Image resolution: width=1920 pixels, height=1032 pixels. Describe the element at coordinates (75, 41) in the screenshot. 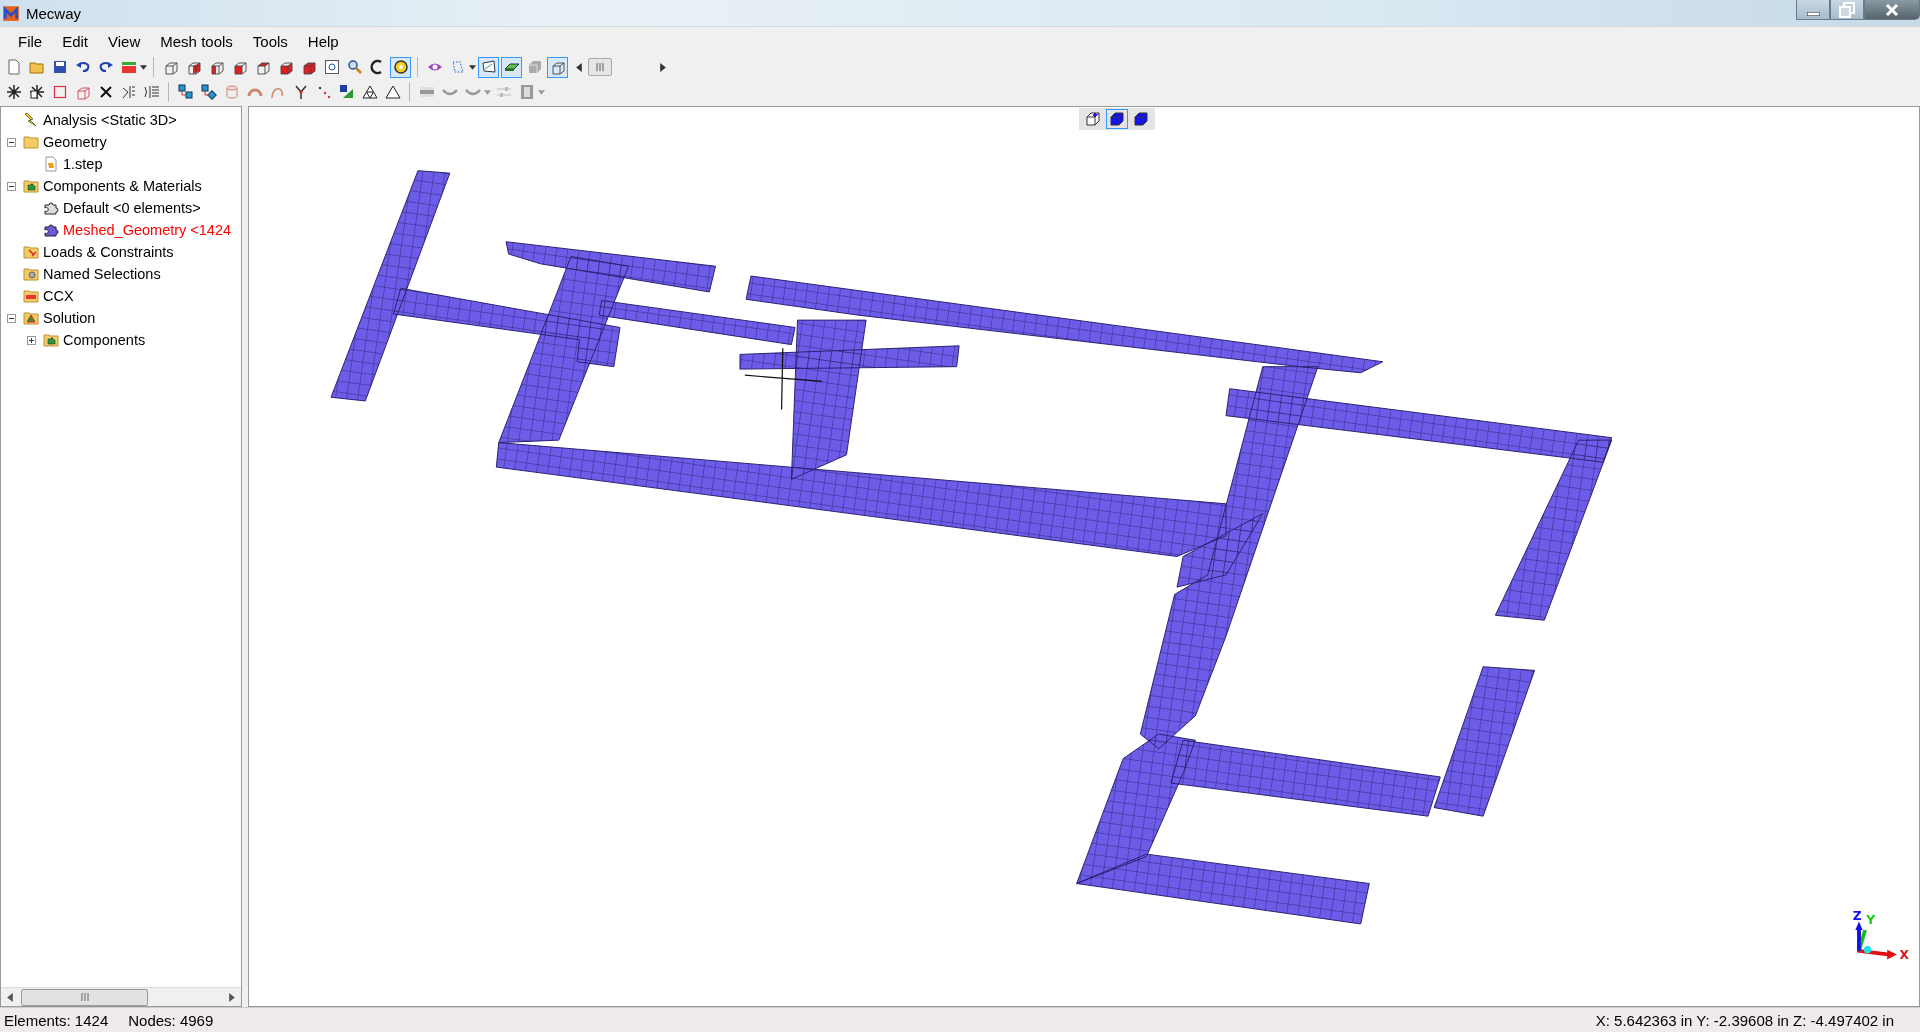

I see `menu-item: Edit` at that location.